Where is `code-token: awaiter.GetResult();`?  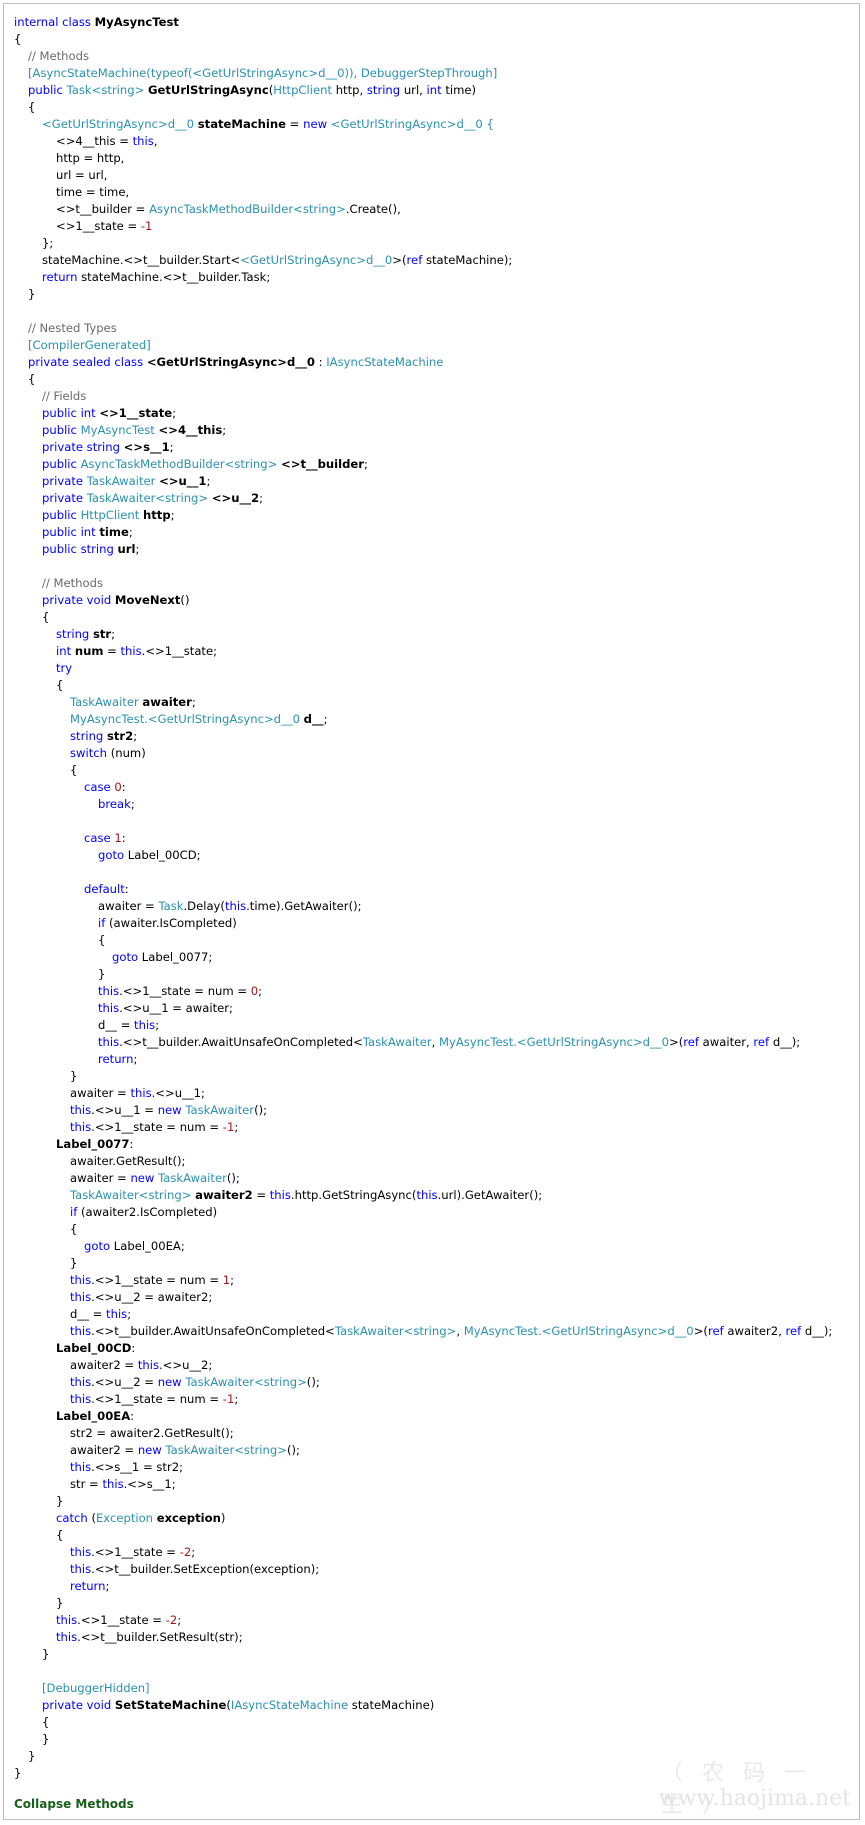
code-token: awaiter.GetResult(); is located at coordinates (128, 1161).